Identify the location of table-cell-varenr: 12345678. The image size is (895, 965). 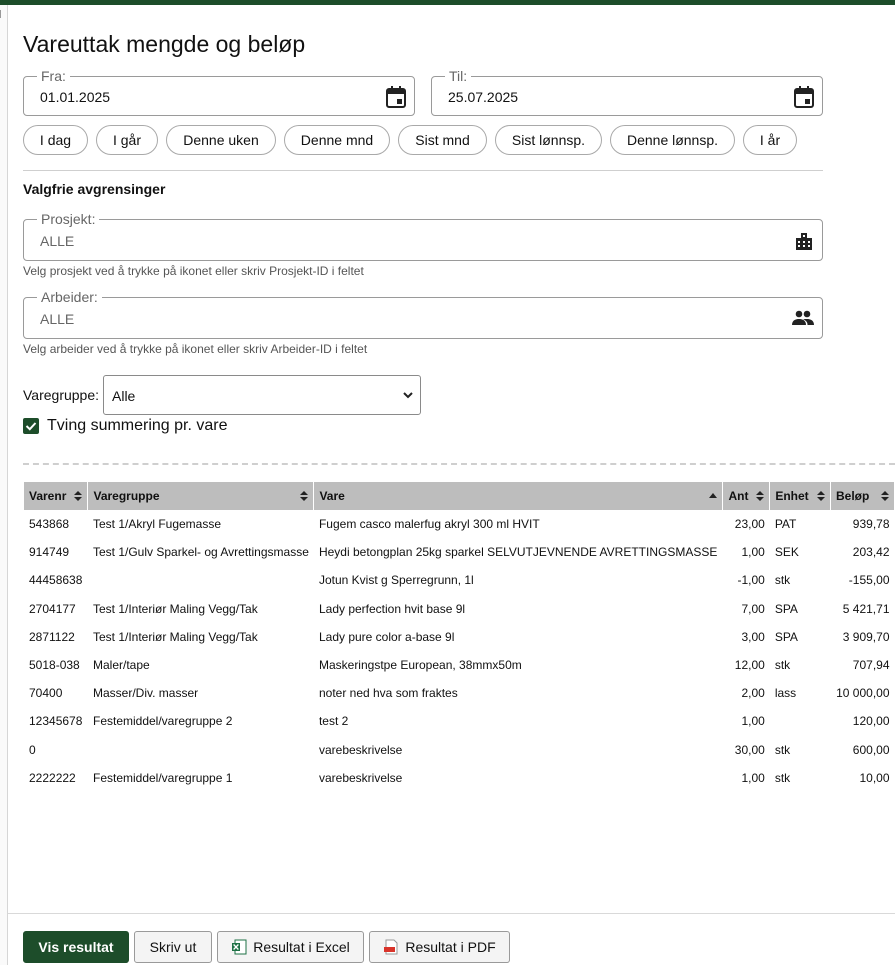
(56, 721).